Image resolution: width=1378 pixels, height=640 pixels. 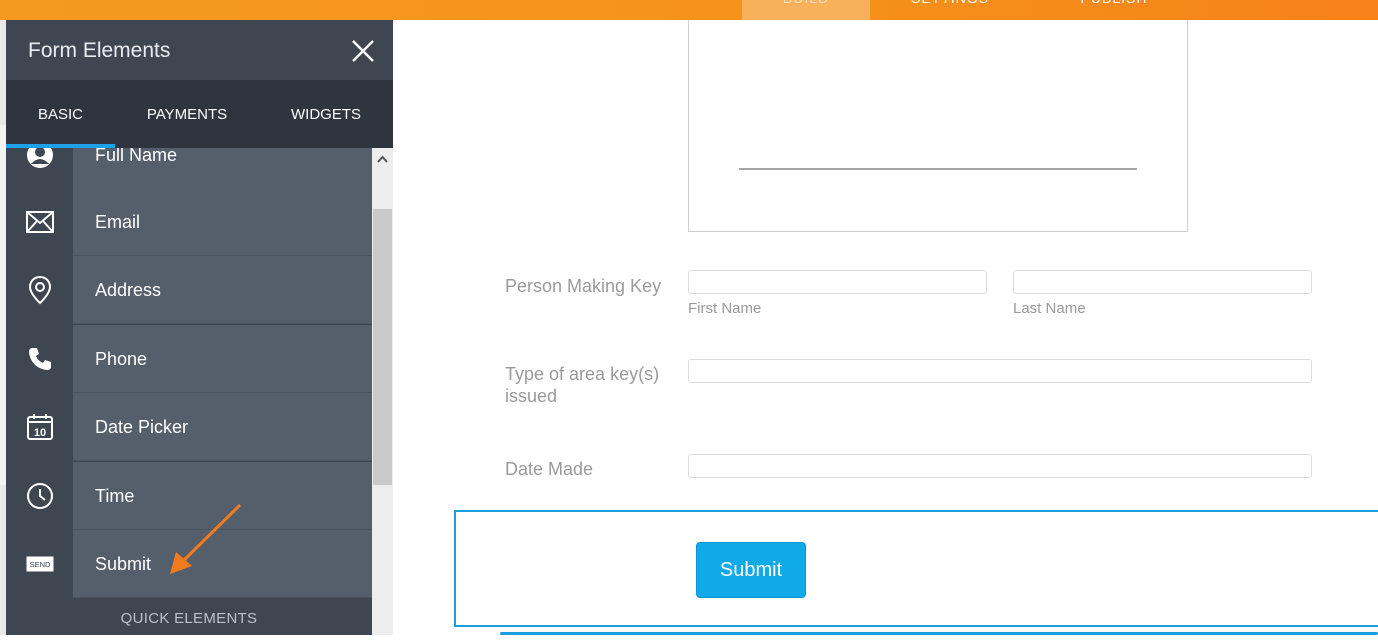 I want to click on last-name-sublabel: Last Name, so click(x=1049, y=308).